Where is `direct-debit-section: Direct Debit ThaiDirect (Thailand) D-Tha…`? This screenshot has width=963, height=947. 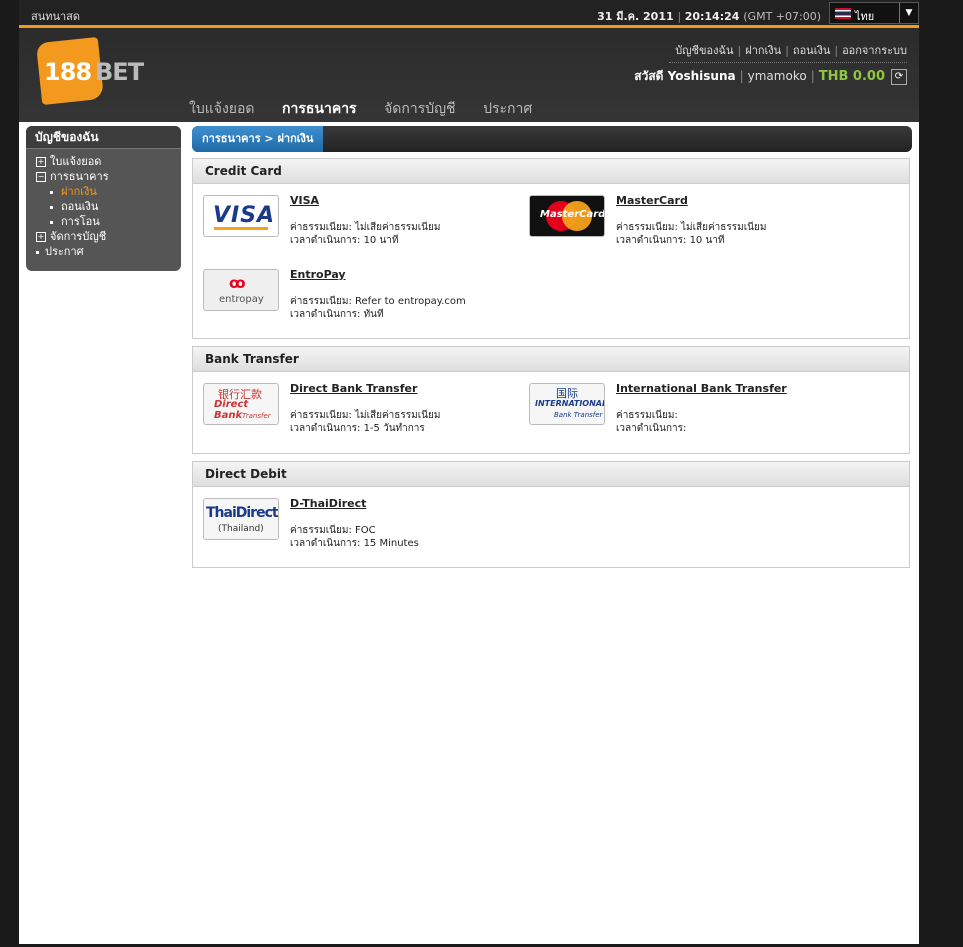 direct-debit-section: Direct Debit ThaiDirect (Thailand) D-Tha… is located at coordinates (551, 514).